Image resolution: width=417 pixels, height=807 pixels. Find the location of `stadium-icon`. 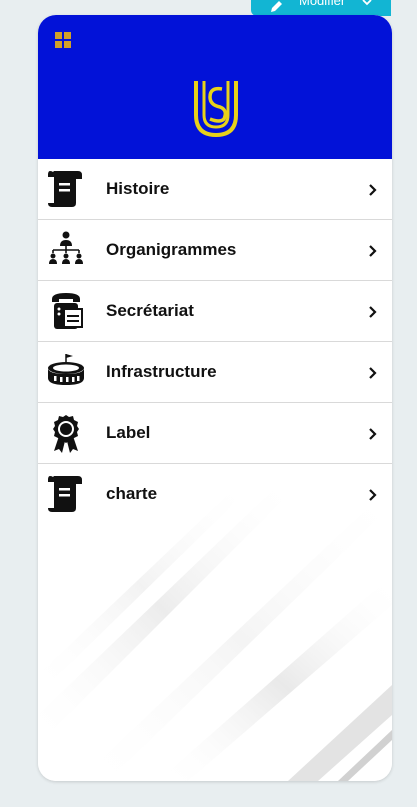

stadium-icon is located at coordinates (66, 369).